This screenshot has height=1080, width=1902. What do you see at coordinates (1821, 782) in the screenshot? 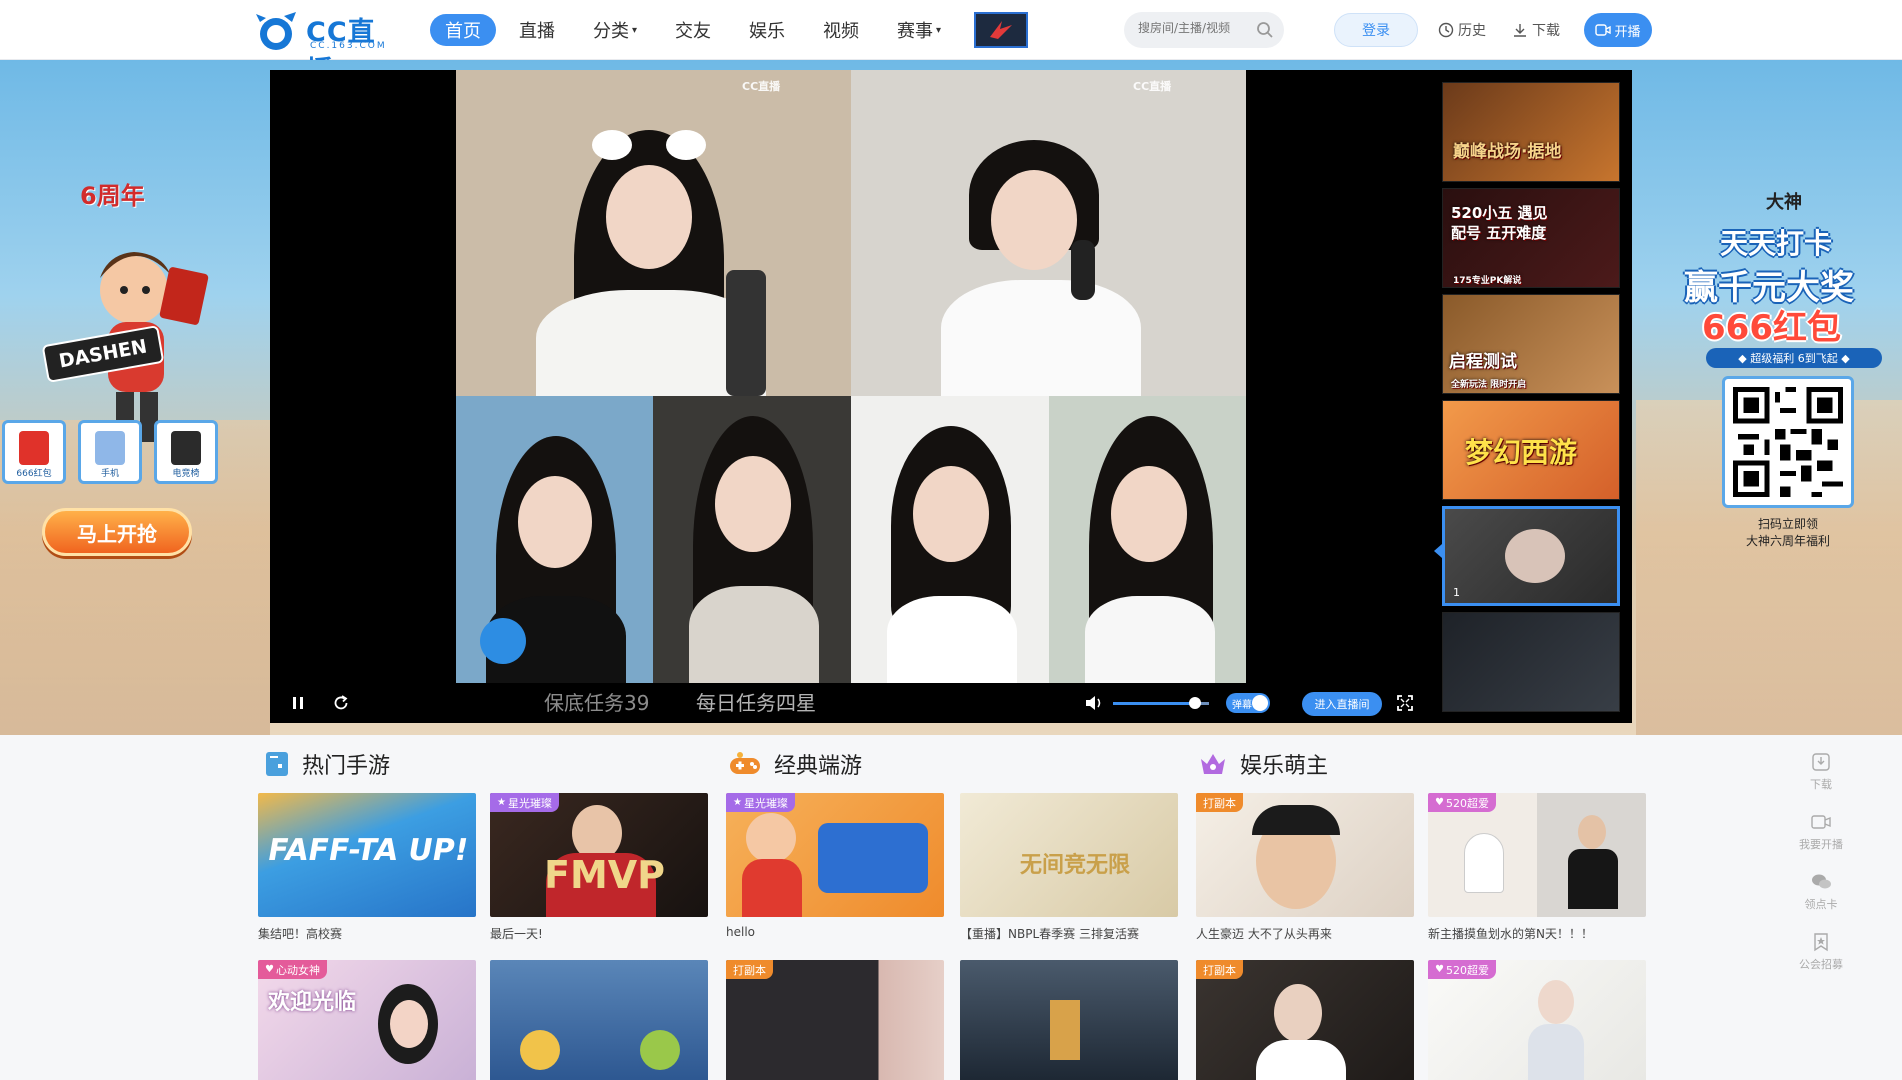
I see `tool-download: 下载` at bounding box center [1821, 782].